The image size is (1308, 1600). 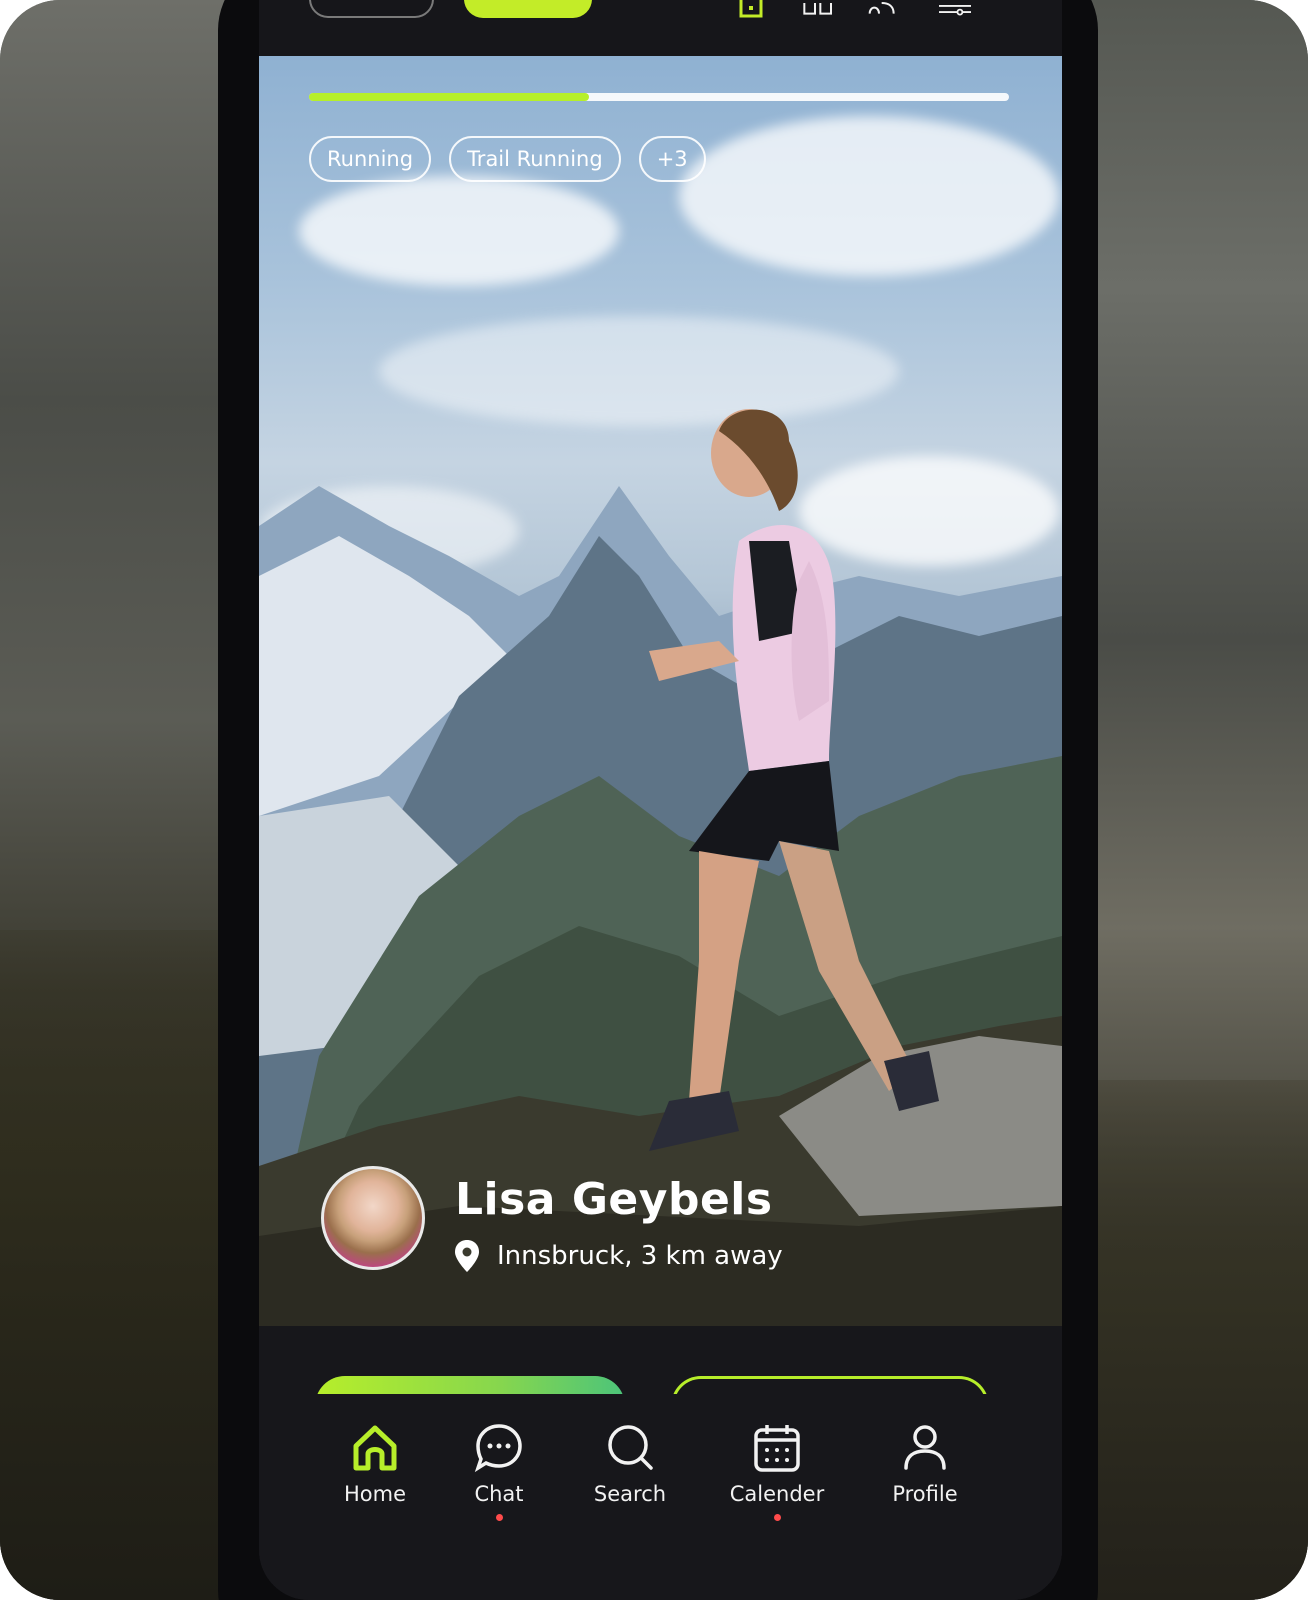 What do you see at coordinates (535, 159) in the screenshot?
I see `tag-trail-running: Trail Running` at bounding box center [535, 159].